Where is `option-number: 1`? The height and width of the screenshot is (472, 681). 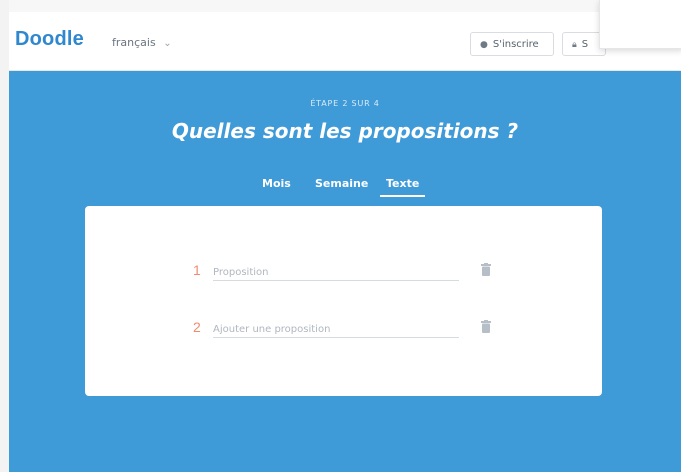 option-number: 1 is located at coordinates (197, 270).